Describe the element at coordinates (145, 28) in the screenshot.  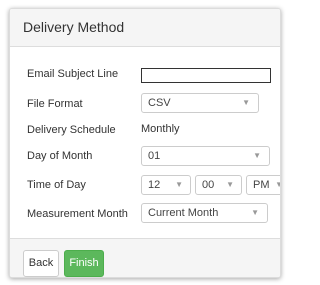
I see `dialog-header: Delivery Method` at that location.